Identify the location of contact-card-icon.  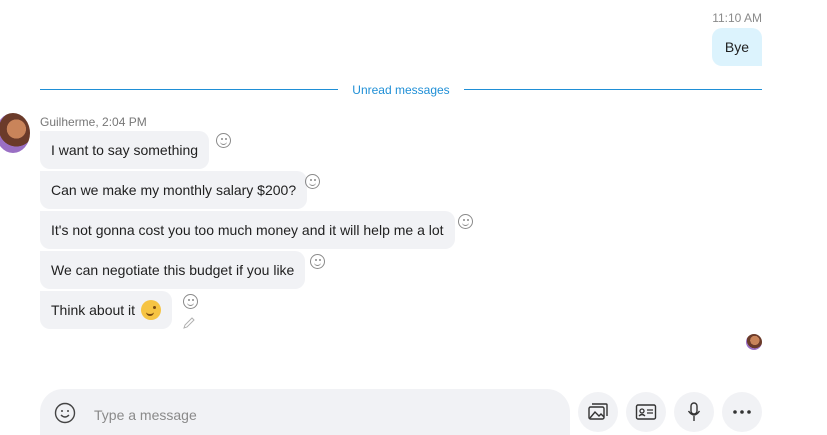
(646, 412).